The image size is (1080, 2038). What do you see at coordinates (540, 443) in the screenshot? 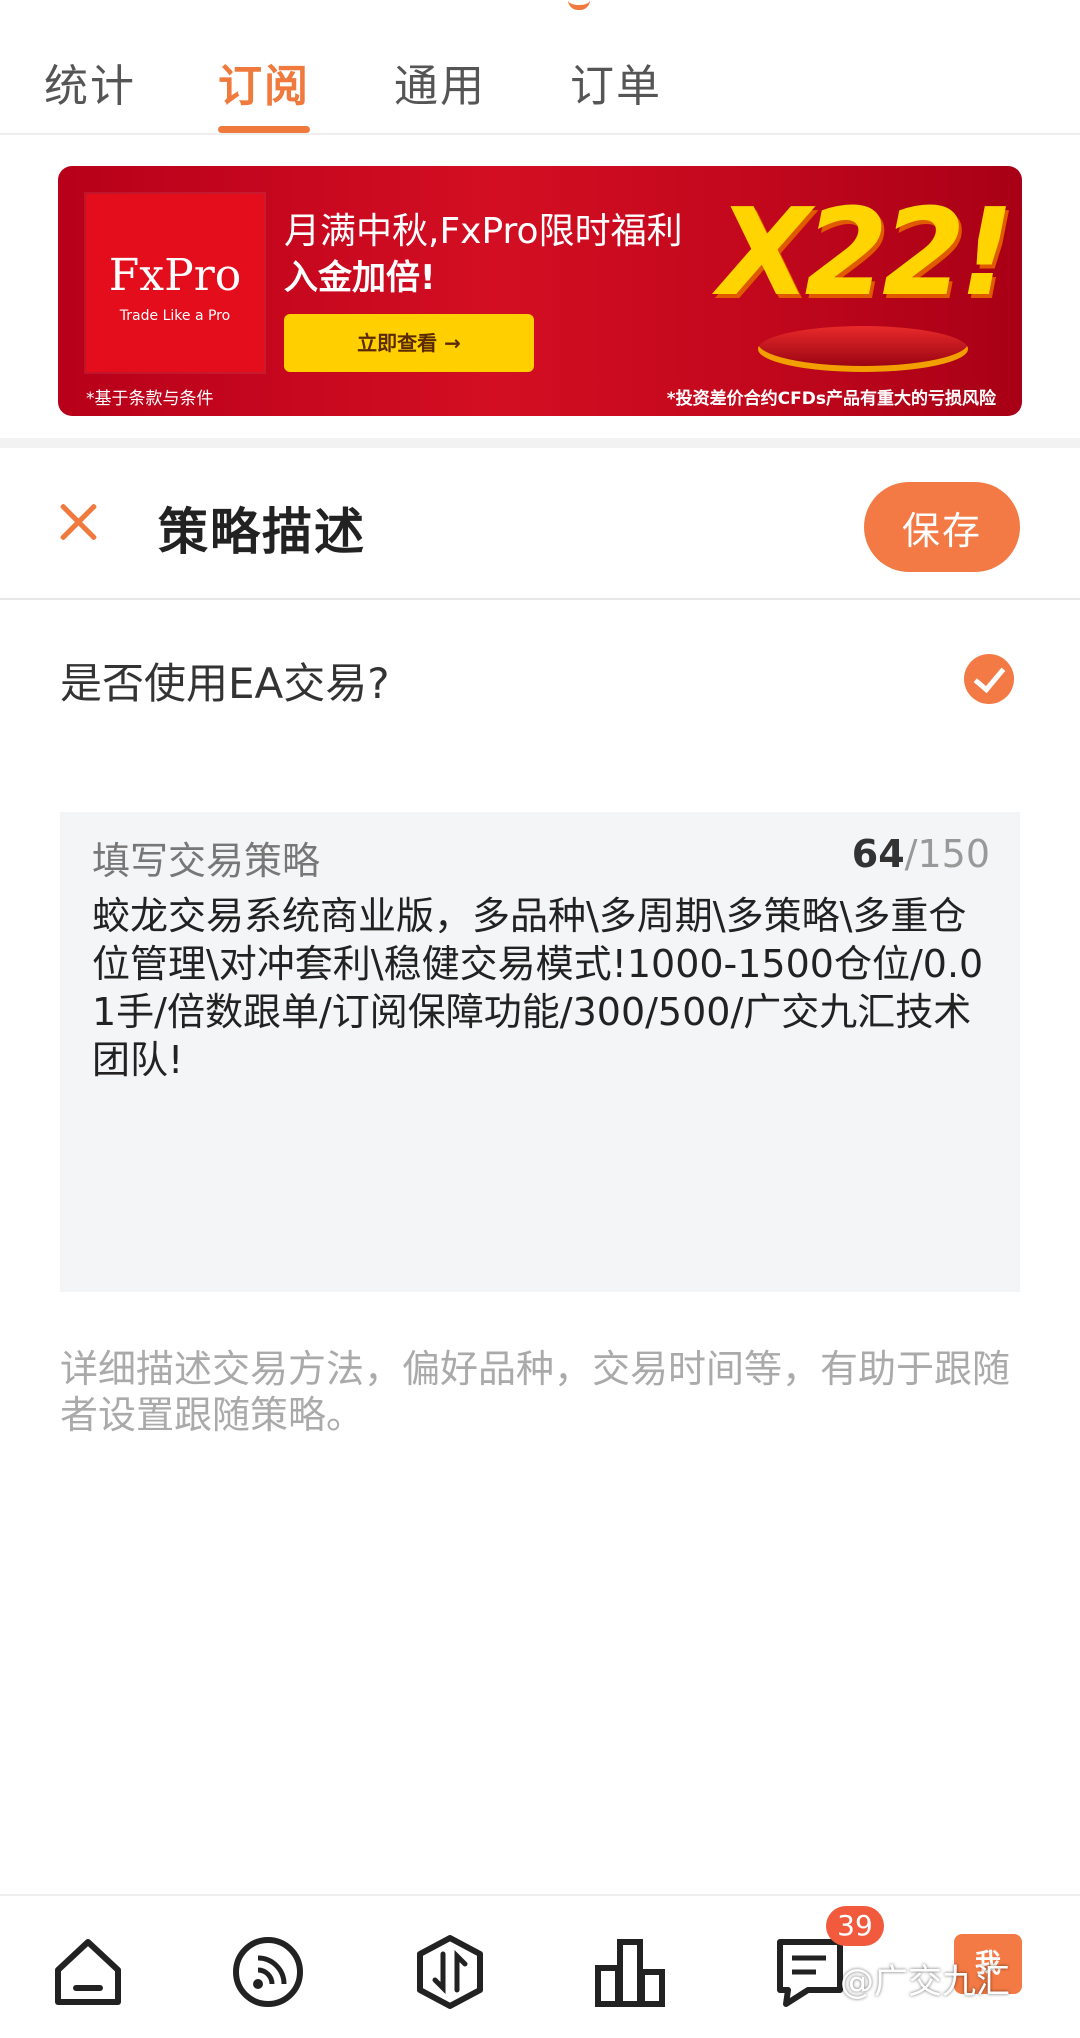
I see `section-divider` at bounding box center [540, 443].